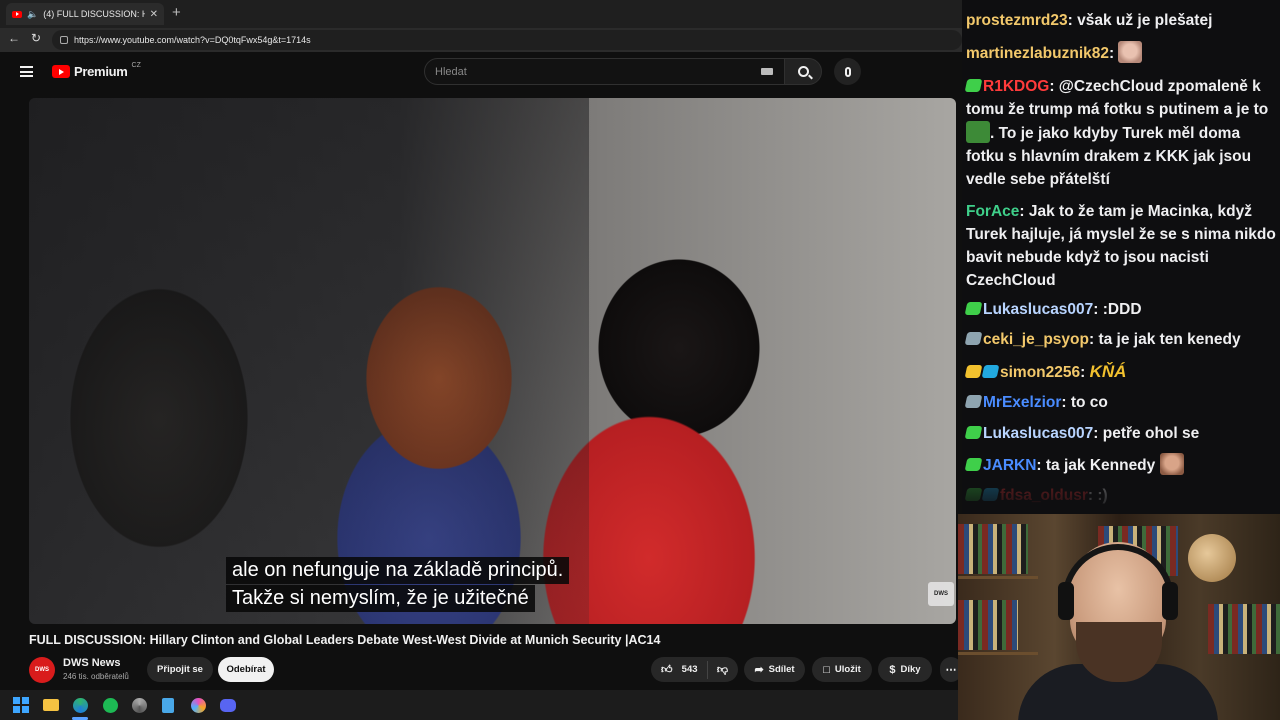 This screenshot has width=1280, height=720. I want to click on app-icon, so click(139, 705).